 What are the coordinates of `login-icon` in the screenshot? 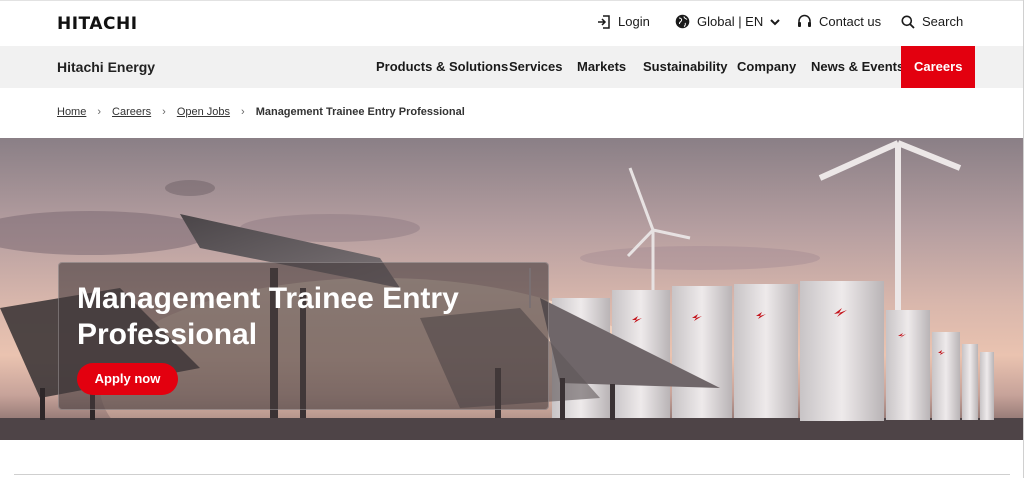 It's located at (604, 21).